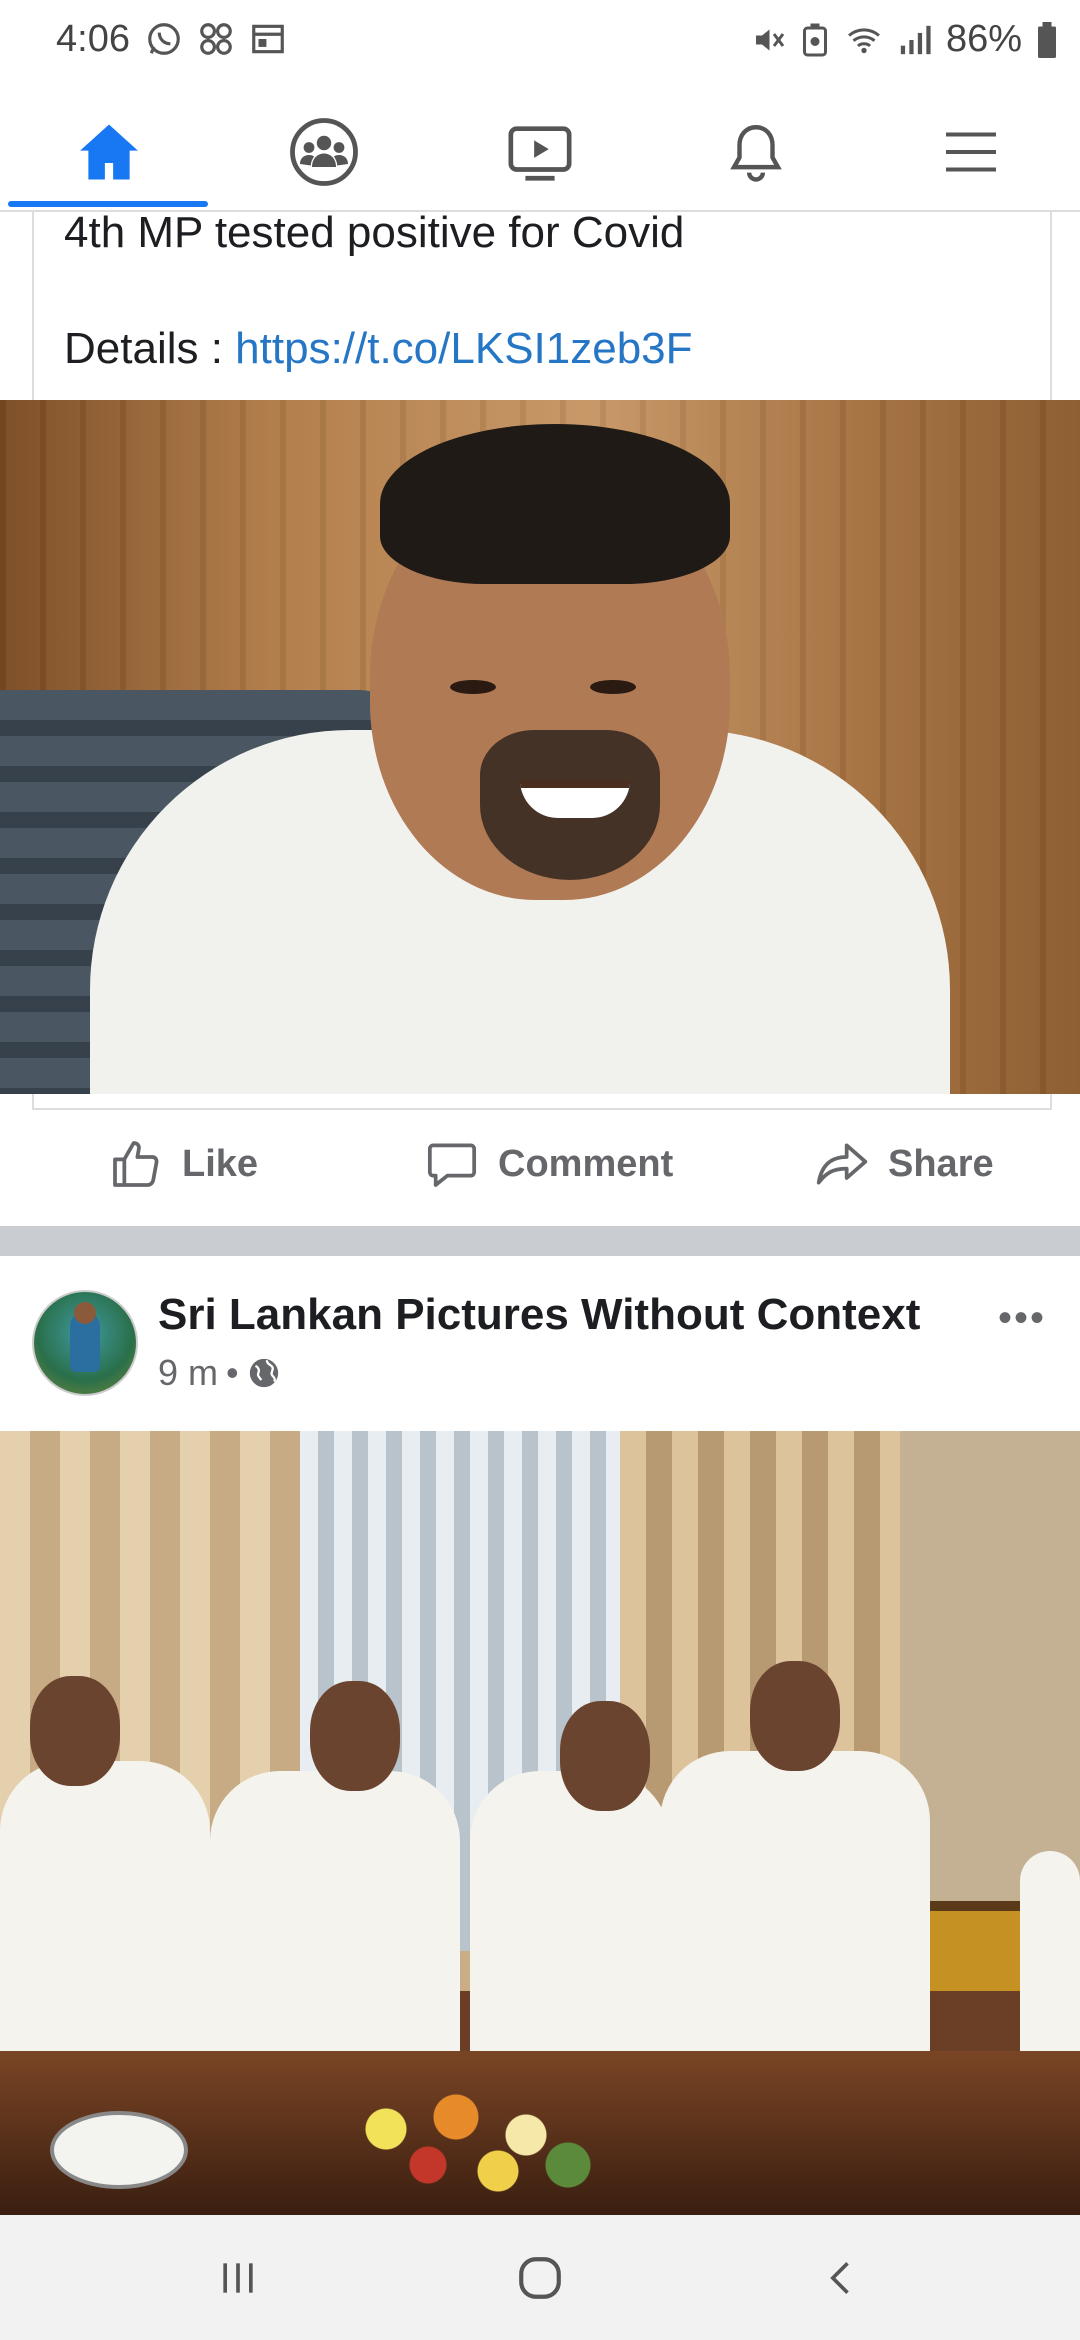 Image resolution: width=1080 pixels, height=2340 pixels. Describe the element at coordinates (85, 1313) in the screenshot. I see `avatar-head` at that location.